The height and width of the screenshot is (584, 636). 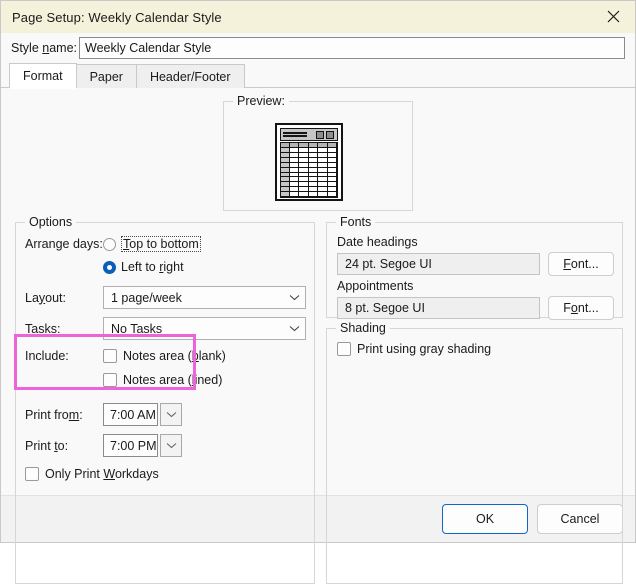 I want to click on print-to-label: Print to:, so click(x=47, y=445).